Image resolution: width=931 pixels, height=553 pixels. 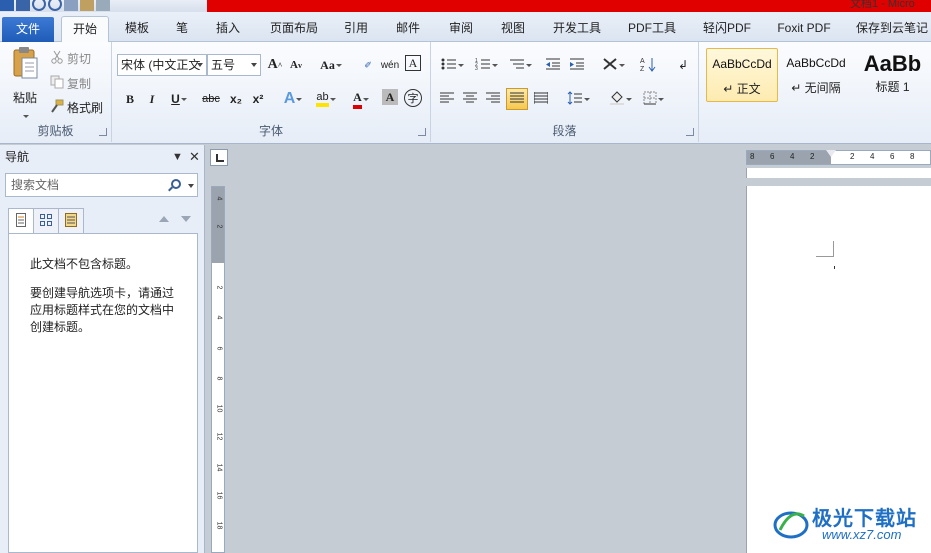 I want to click on tab-browse-pages, so click(x=46, y=221).